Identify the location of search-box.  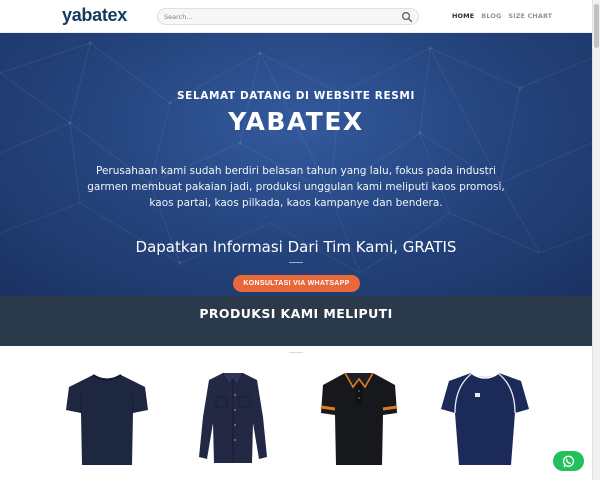
(288, 16).